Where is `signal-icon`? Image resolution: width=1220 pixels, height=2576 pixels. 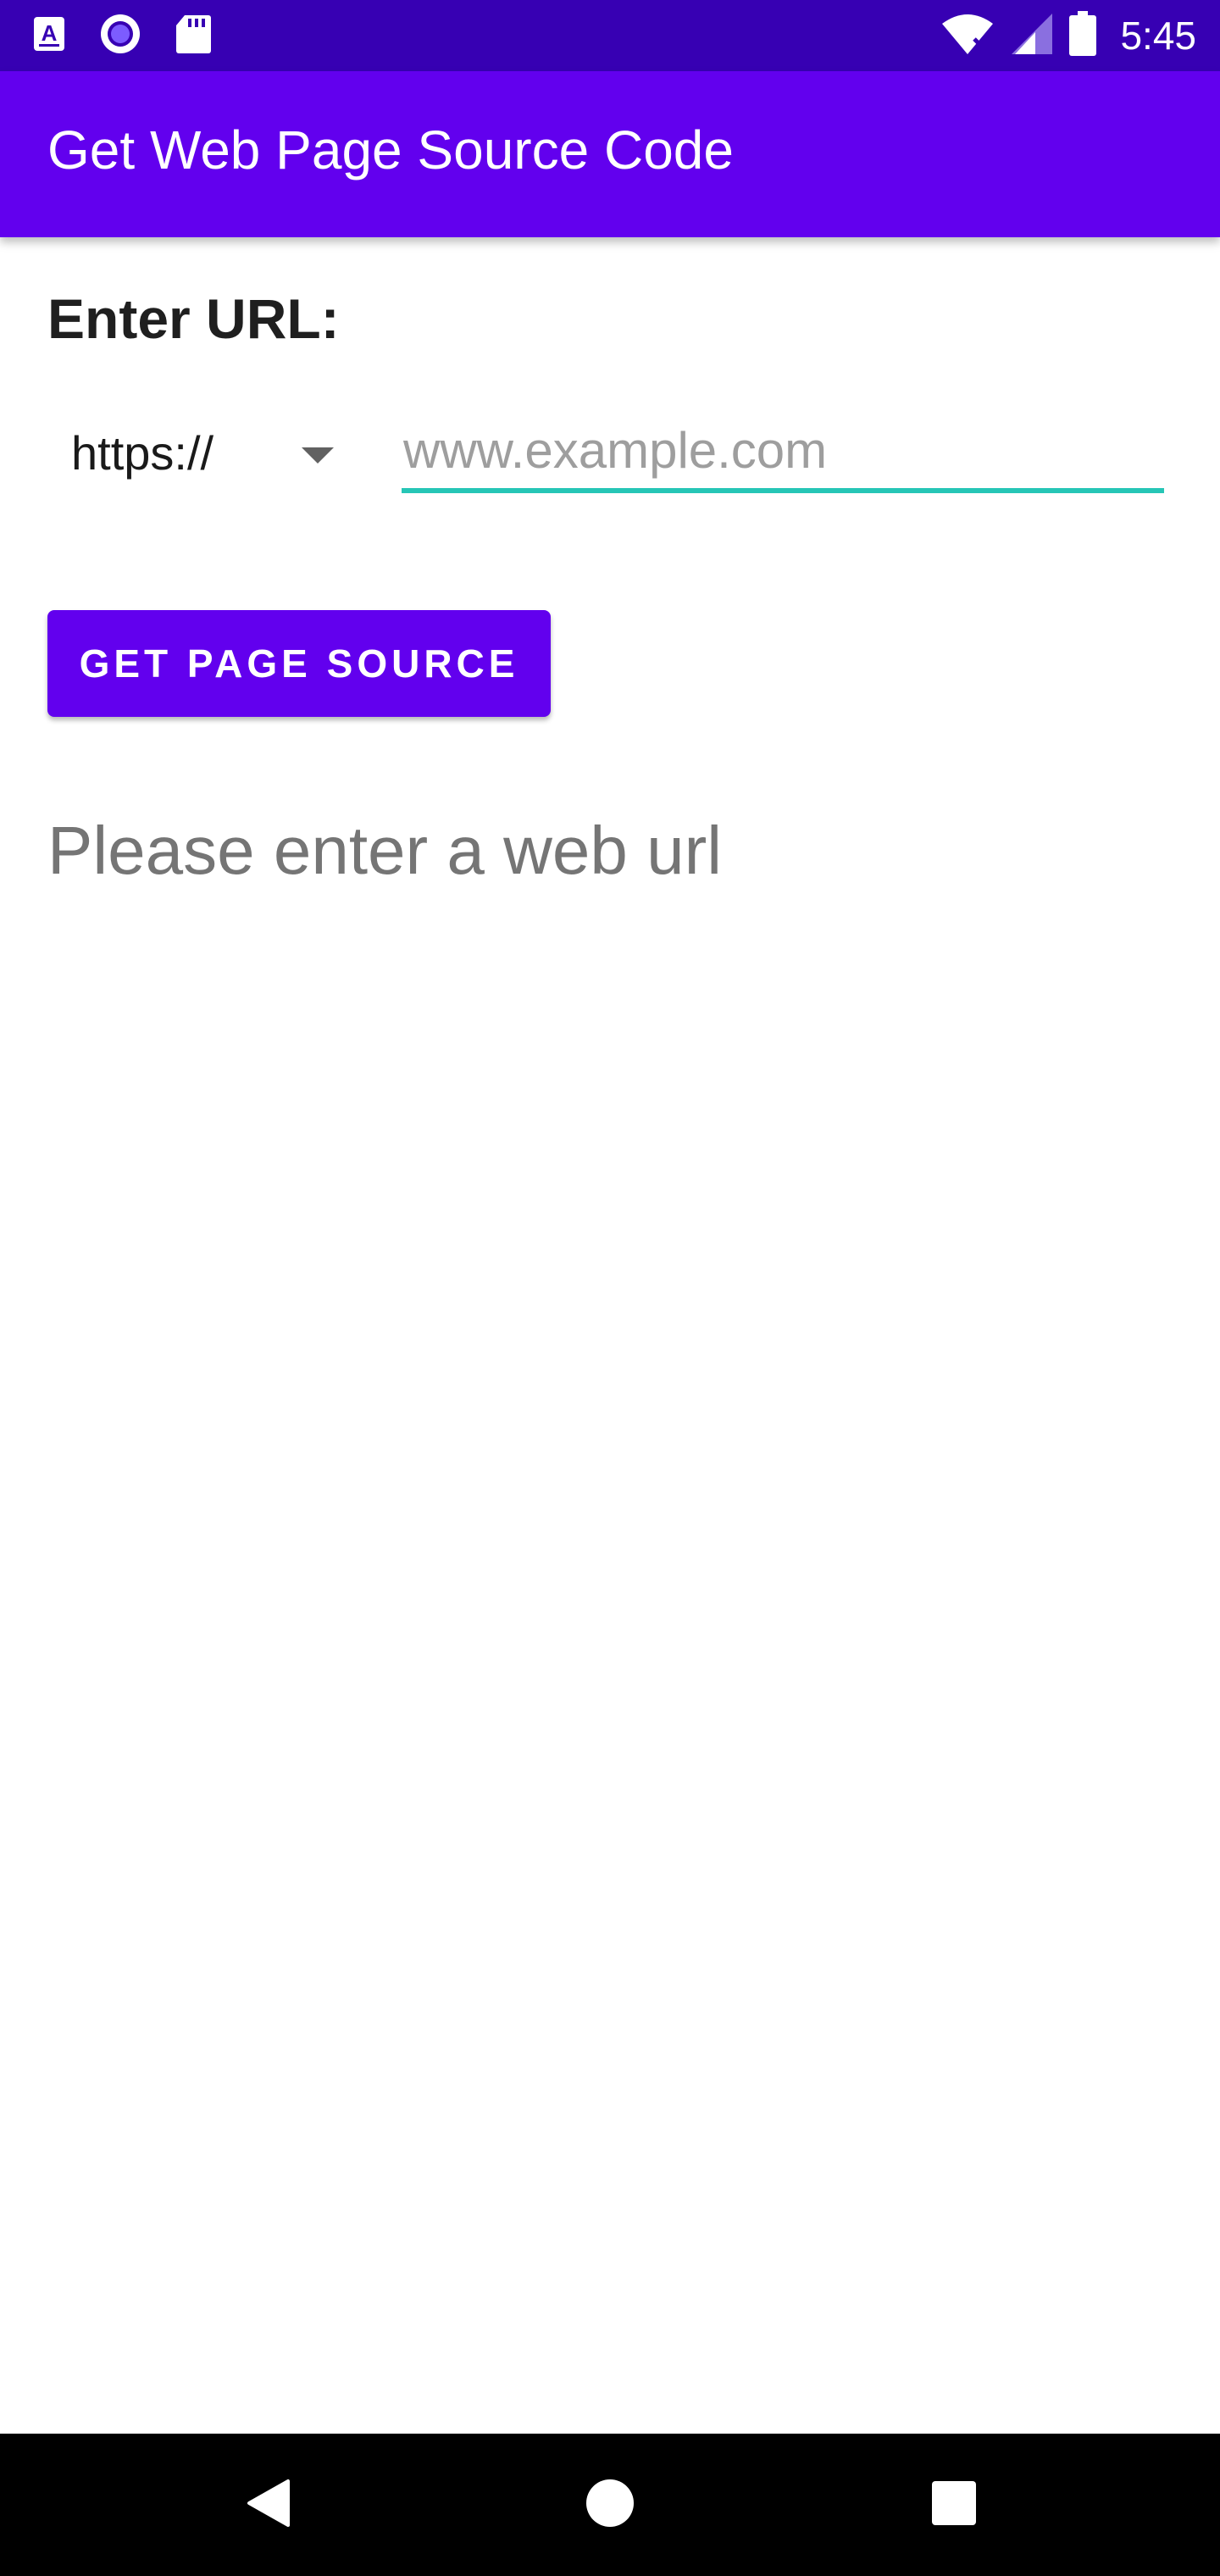 signal-icon is located at coordinates (1032, 35).